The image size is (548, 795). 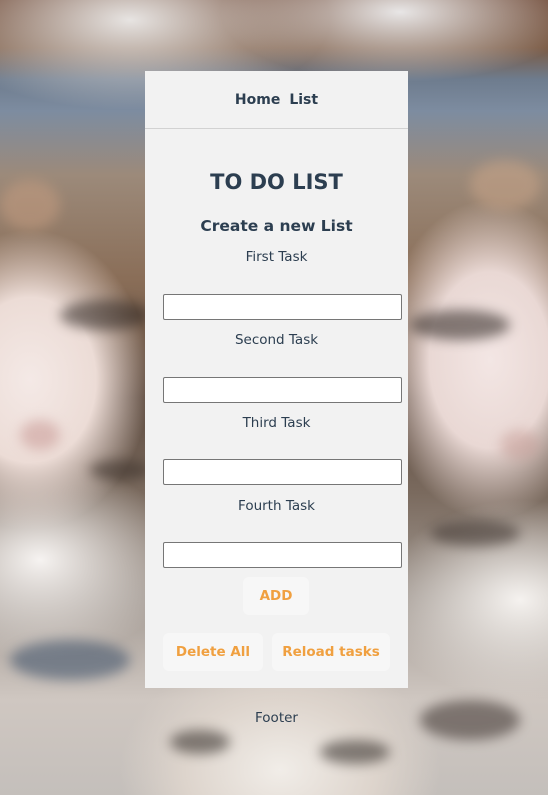 What do you see at coordinates (276, 226) in the screenshot?
I see `page-subtitle: Create a new List` at bounding box center [276, 226].